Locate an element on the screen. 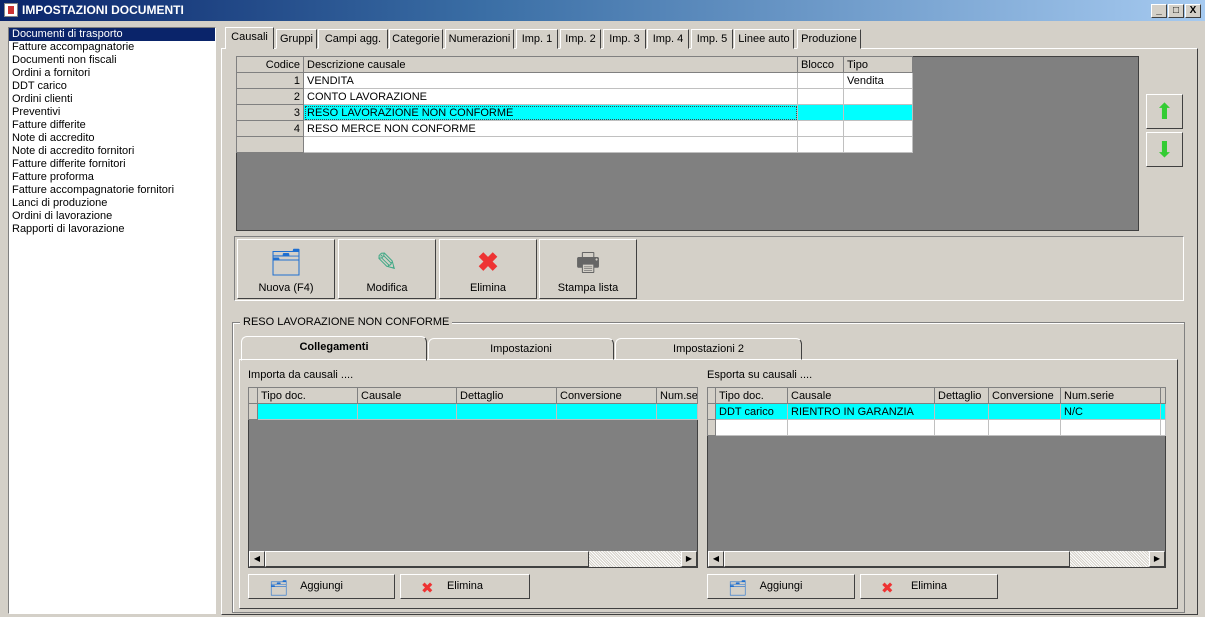 This screenshot has height=617, width=1205. subtab-impostazioni-2: Impostazioni 2 is located at coordinates (708, 349).